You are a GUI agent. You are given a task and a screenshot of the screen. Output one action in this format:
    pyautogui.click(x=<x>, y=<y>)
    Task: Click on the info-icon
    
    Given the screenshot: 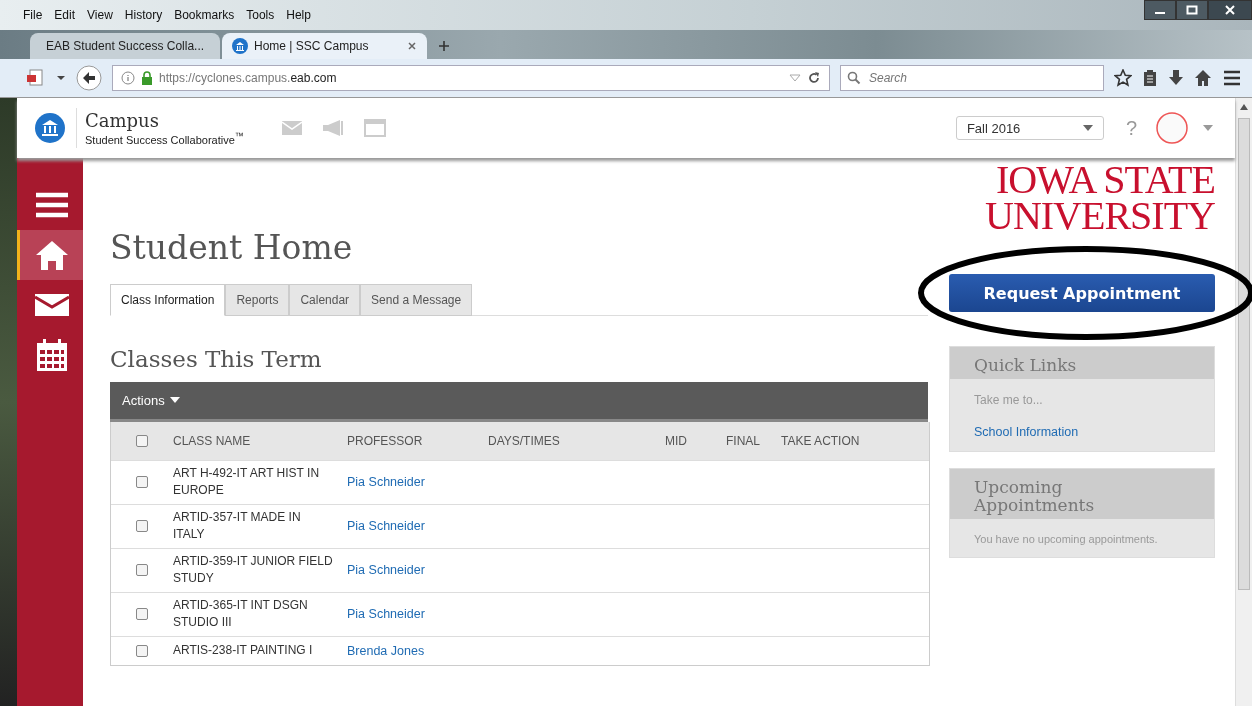 What is the action you would take?
    pyautogui.click(x=128, y=78)
    